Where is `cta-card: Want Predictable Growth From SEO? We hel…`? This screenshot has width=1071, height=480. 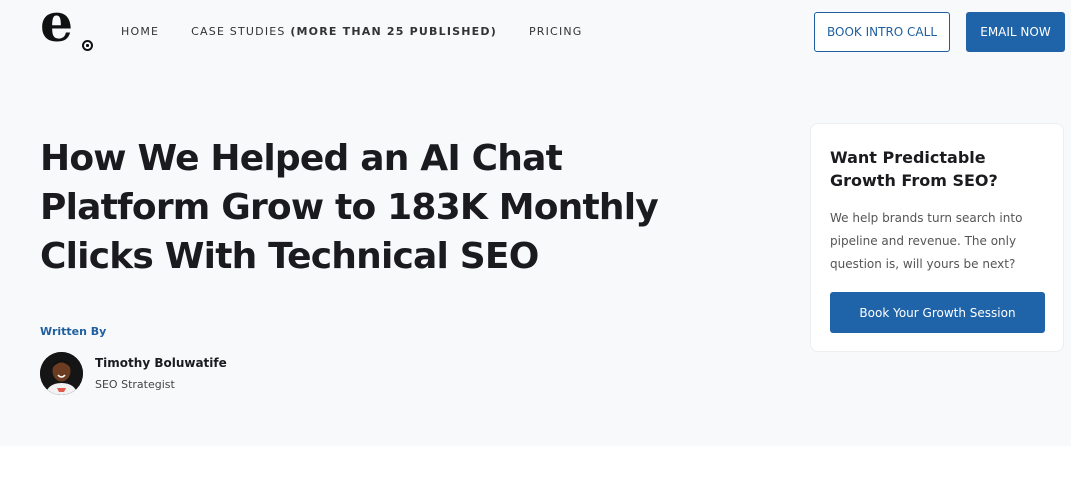
cta-card: Want Predictable Growth From SEO? We hel… is located at coordinates (937, 237).